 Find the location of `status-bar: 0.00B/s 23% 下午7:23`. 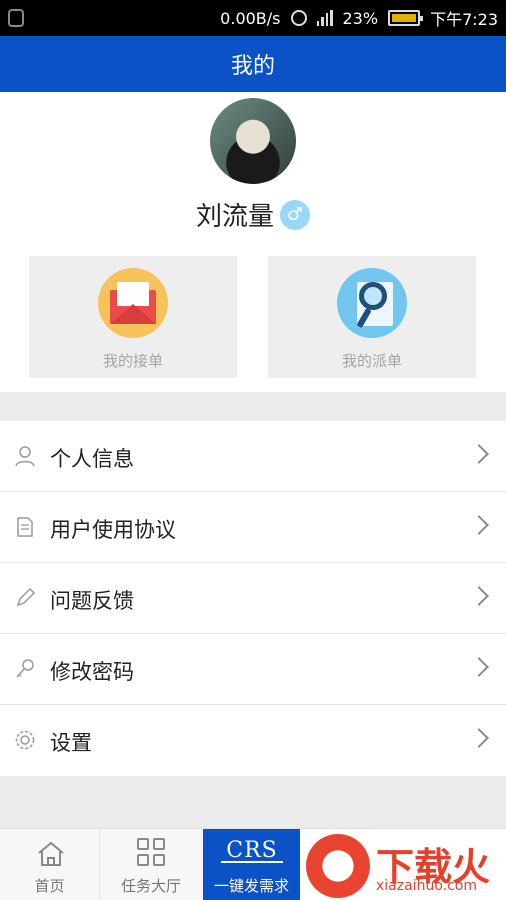

status-bar: 0.00B/s 23% 下午7:23 is located at coordinates (253, 18).